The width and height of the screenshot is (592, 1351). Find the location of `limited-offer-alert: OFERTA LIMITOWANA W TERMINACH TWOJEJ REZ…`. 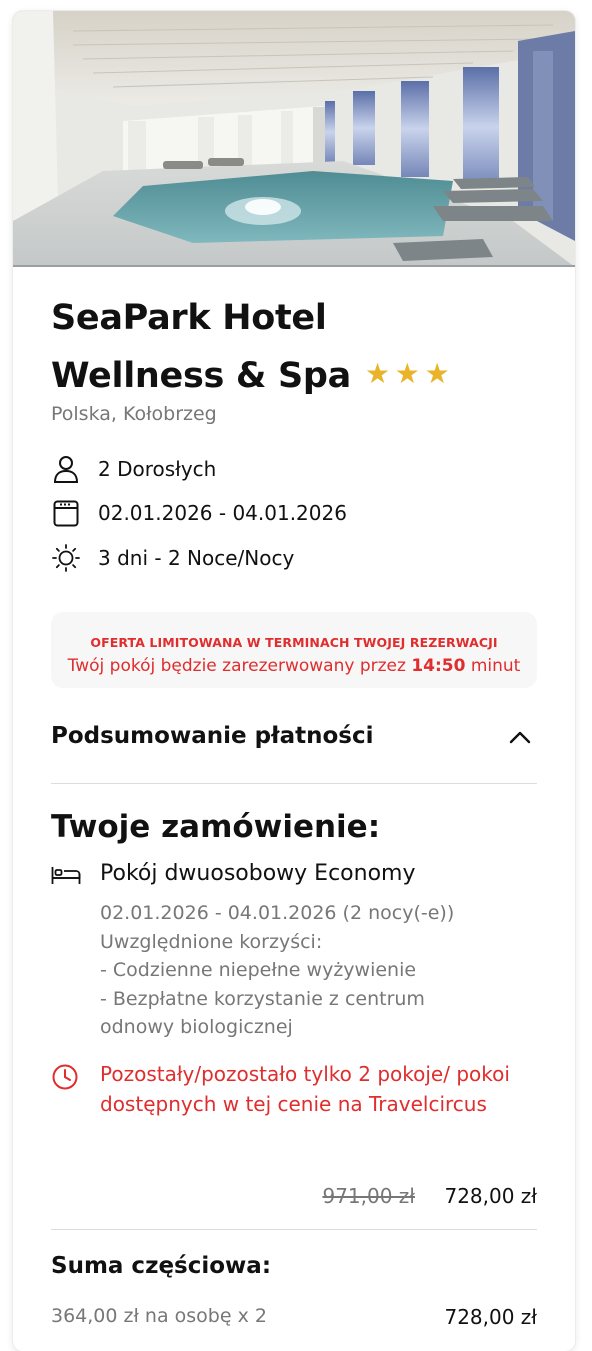

limited-offer-alert: OFERTA LIMITOWANA W TERMINACH TWOJEJ REZ… is located at coordinates (294, 650).